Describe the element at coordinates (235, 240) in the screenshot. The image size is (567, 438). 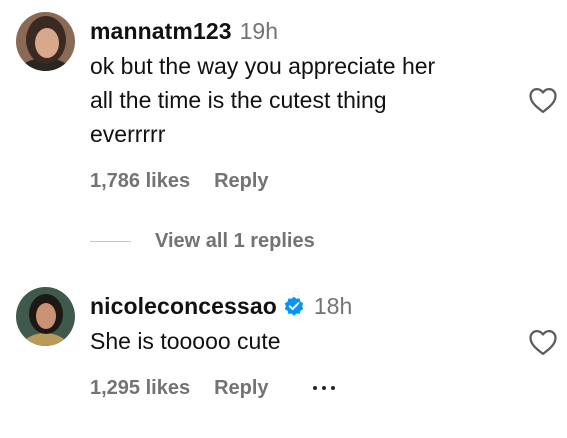
I see `view-replies-label: View all 1 replies` at that location.